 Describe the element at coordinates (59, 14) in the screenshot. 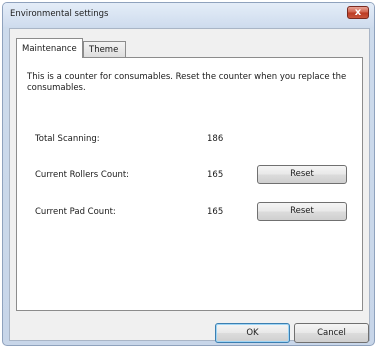

I see `window-title: Environmental settings` at that location.